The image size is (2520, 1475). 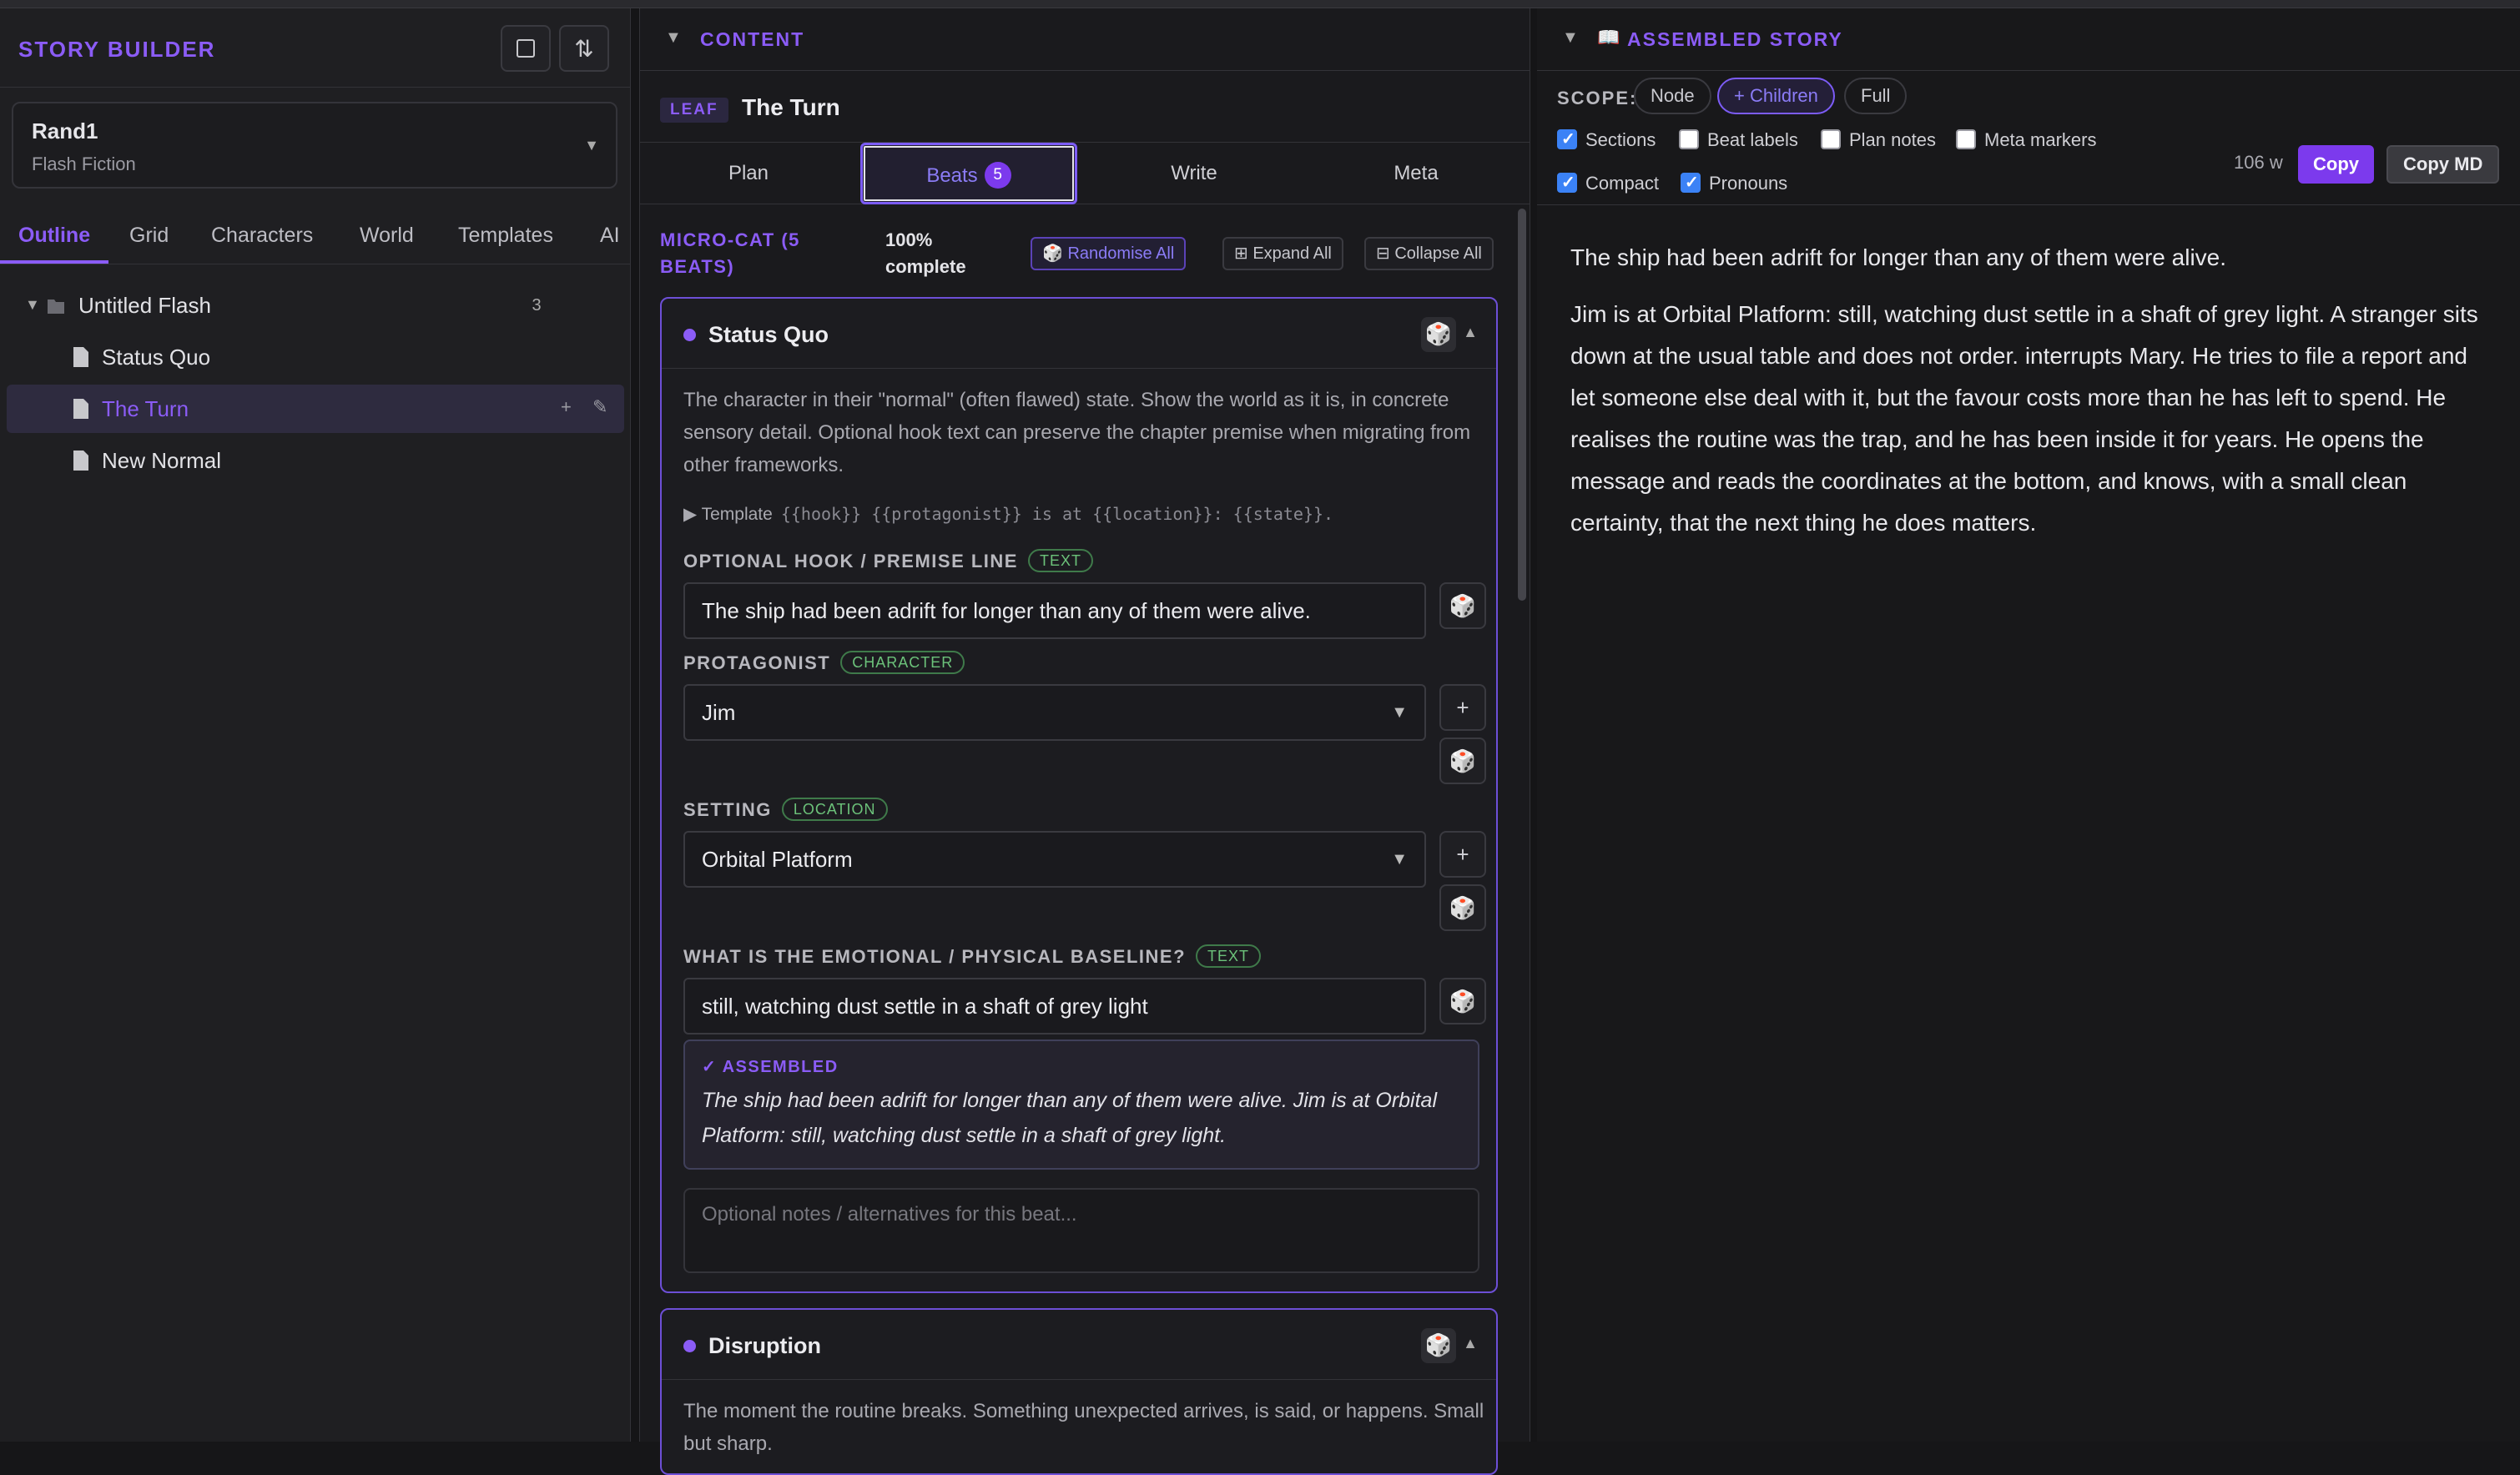 What do you see at coordinates (2336, 164) in the screenshot?
I see `copy-button: Copy` at bounding box center [2336, 164].